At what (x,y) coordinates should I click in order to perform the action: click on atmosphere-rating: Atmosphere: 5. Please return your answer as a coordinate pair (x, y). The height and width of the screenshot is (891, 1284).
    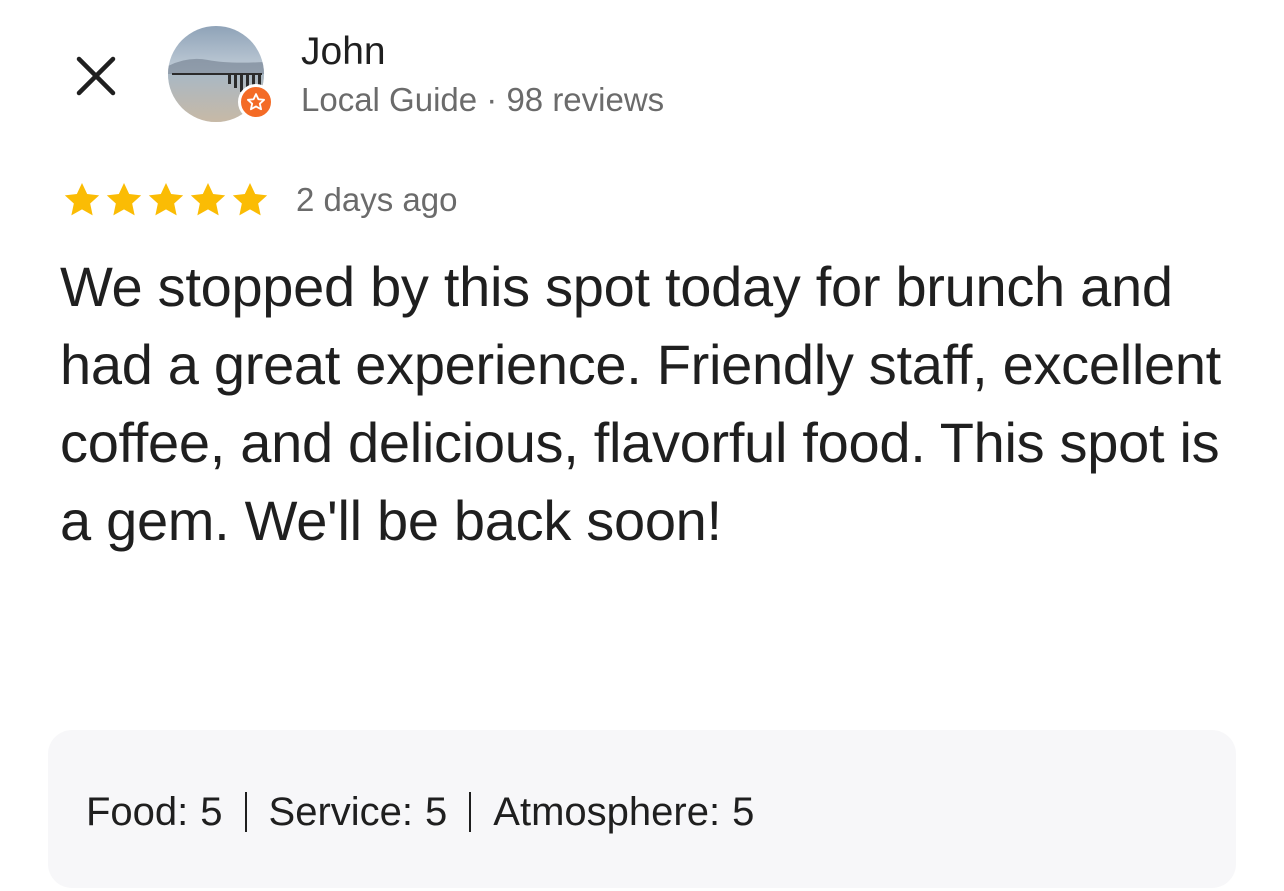
    Looking at the image, I should click on (623, 812).